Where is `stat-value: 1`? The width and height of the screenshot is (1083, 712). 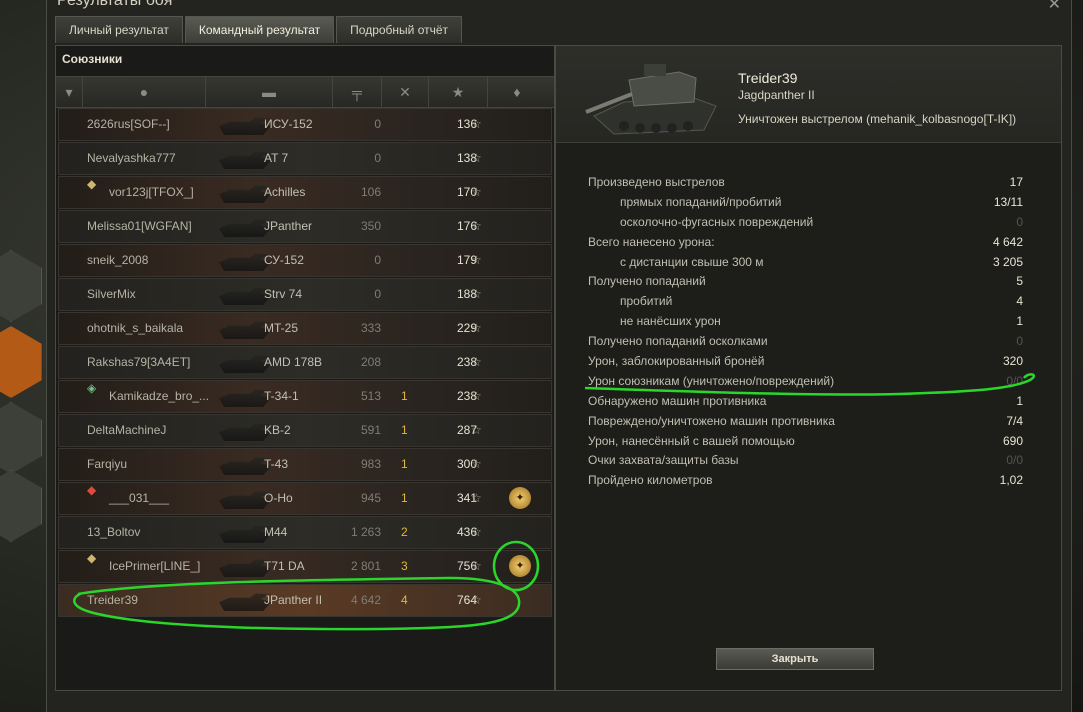 stat-value: 1 is located at coordinates (1019, 321).